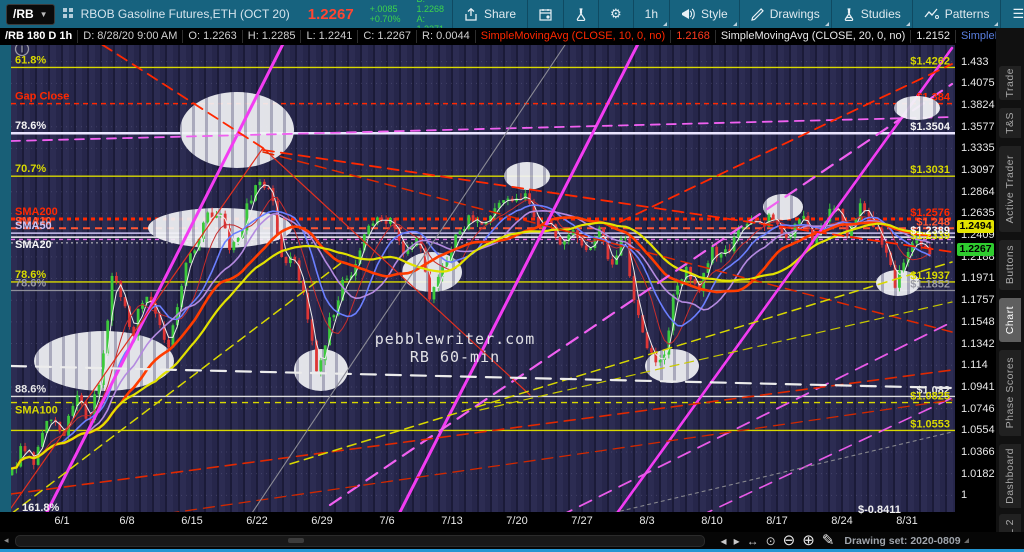 The height and width of the screenshot is (552, 1024). I want to click on calendar-button, so click(545, 14).